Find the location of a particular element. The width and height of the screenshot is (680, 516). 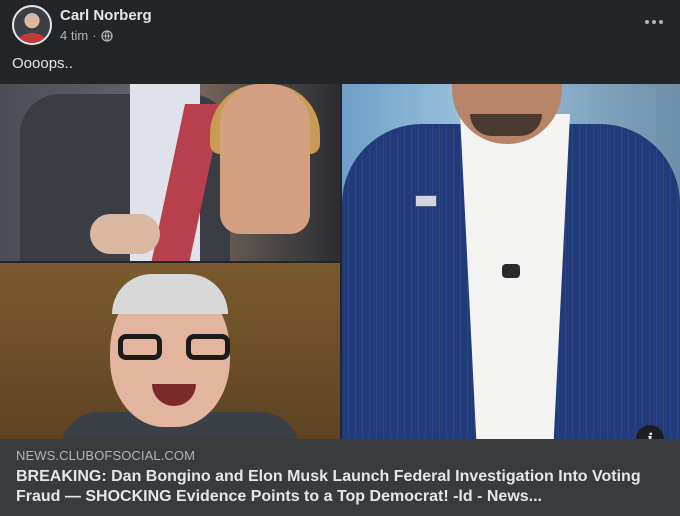

image-divider-vertical is located at coordinates (341, 261).